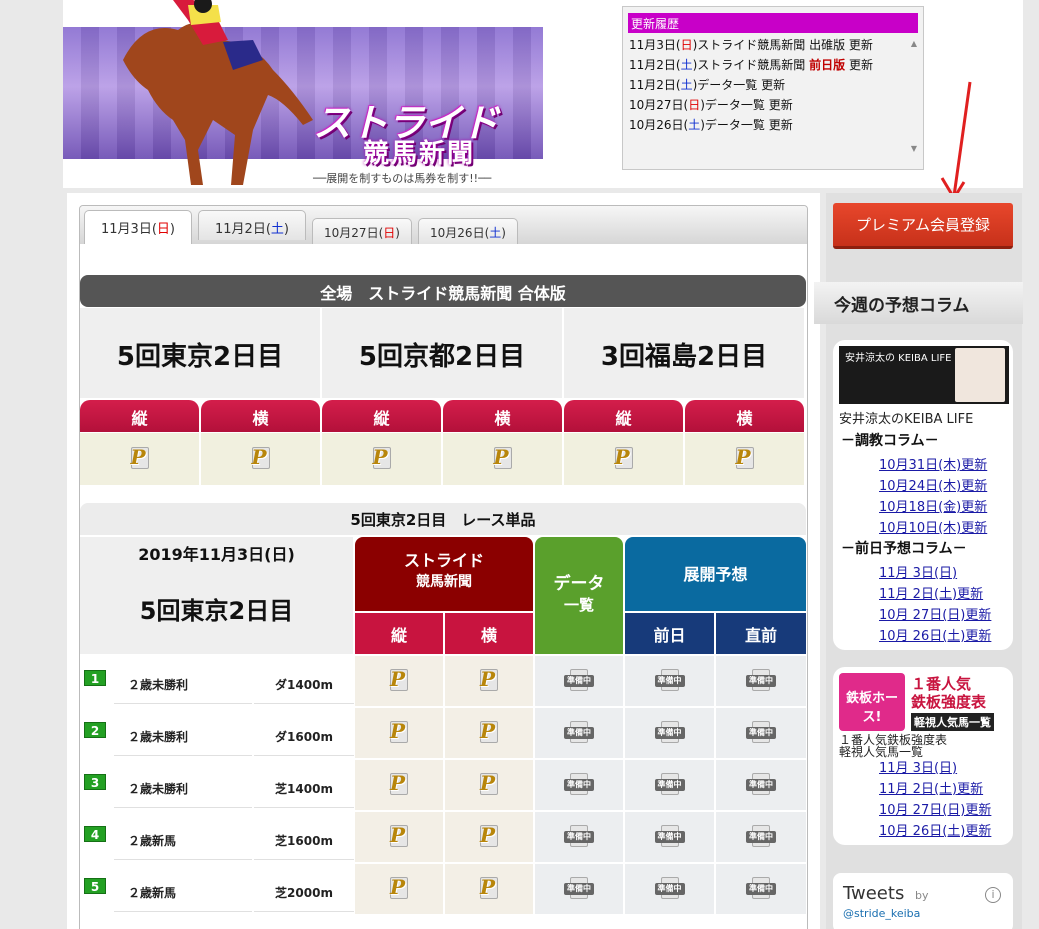 Image resolution: width=1039 pixels, height=929 pixels. Describe the element at coordinates (923, 226) in the screenshot. I see `premium-signup-button: プレミアム会員登録` at that location.